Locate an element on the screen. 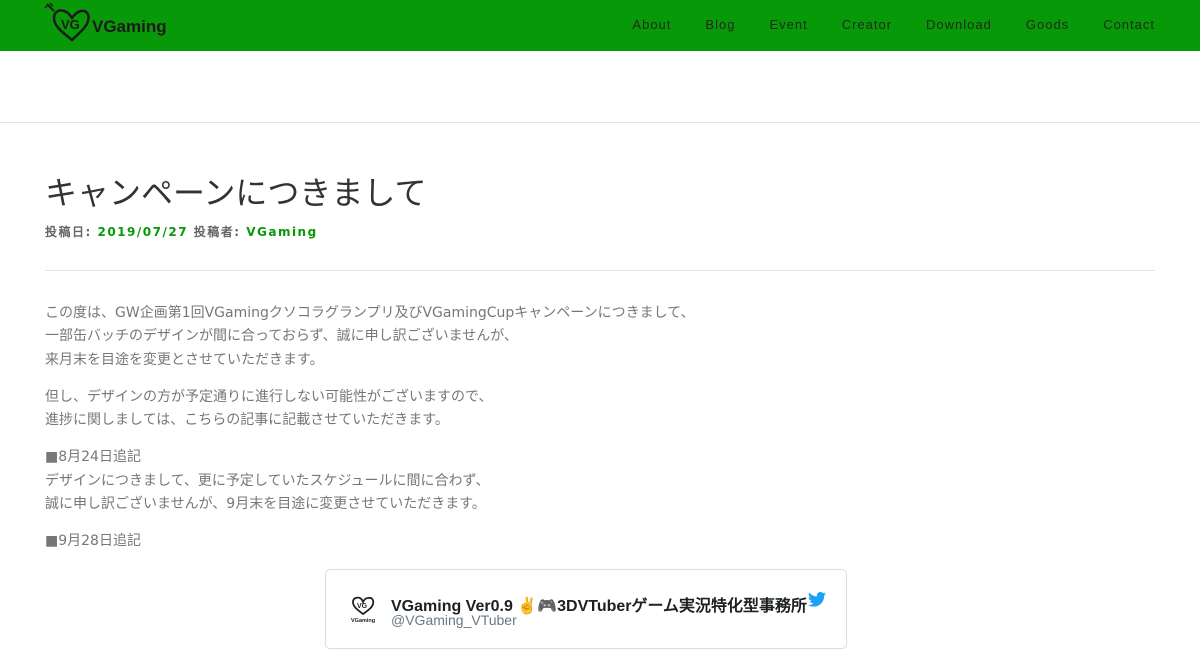 This screenshot has height=649, width=1200. svg-text: VGaming is located at coordinates (363, 621).